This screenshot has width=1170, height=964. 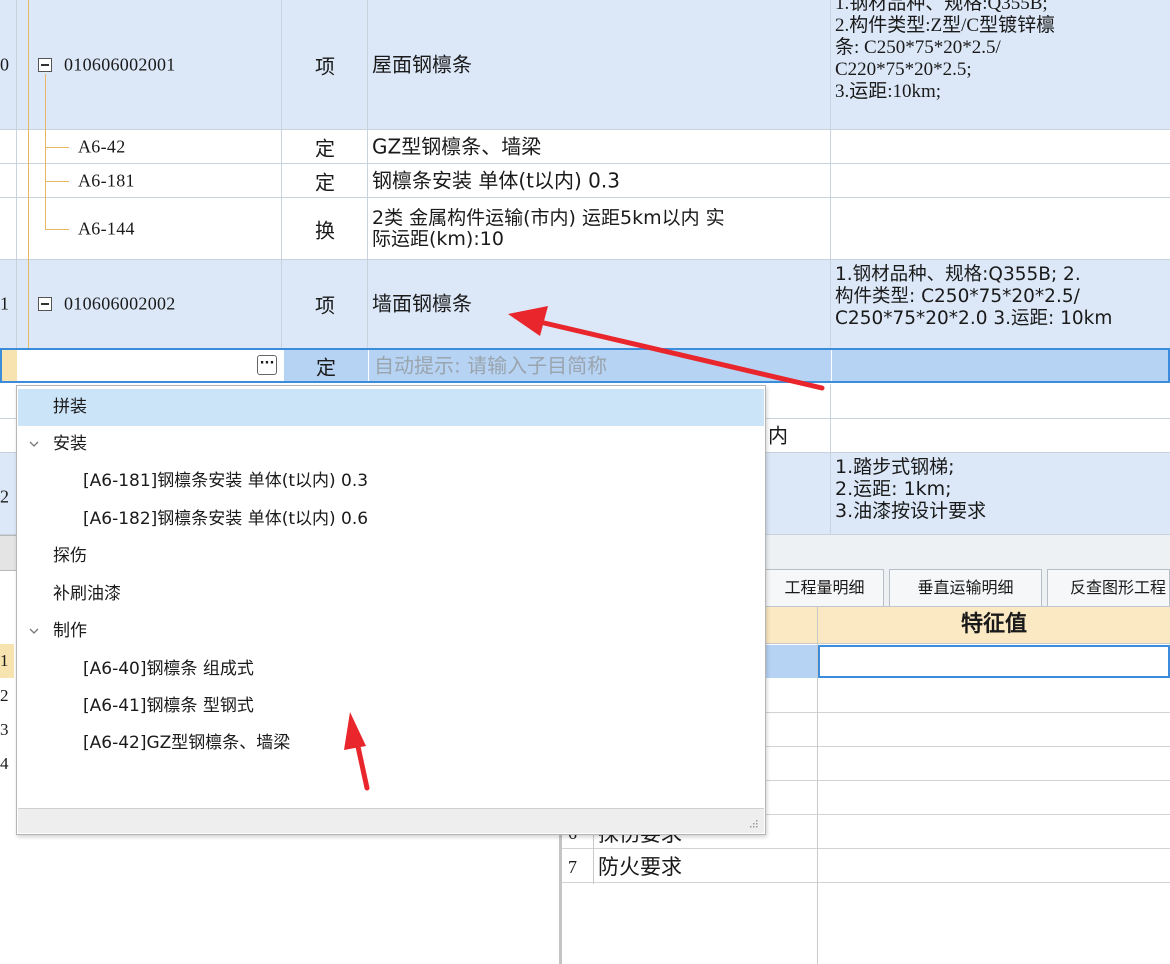 What do you see at coordinates (572, 867) in the screenshot?
I see `property-number: 7` at bounding box center [572, 867].